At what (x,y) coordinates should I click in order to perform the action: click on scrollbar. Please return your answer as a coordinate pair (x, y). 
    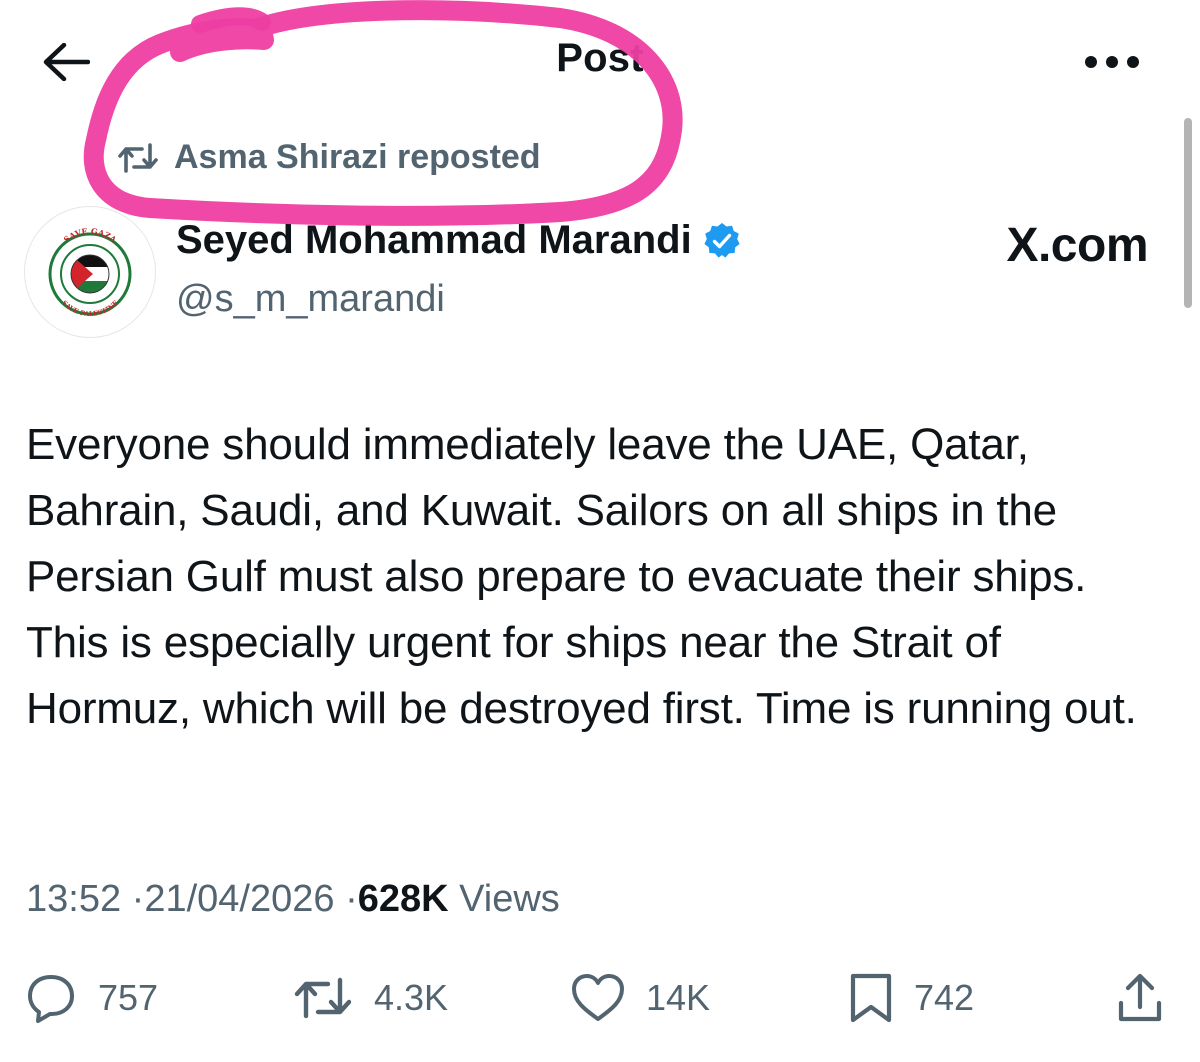
    Looking at the image, I should click on (1188, 213).